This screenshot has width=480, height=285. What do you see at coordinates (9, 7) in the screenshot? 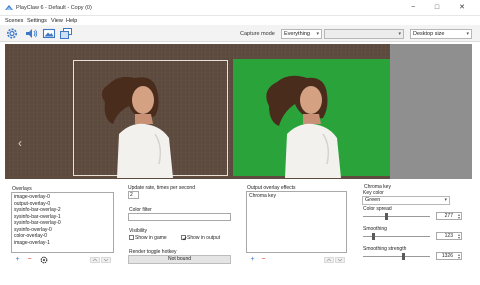
I see `app-logo-icon` at bounding box center [9, 7].